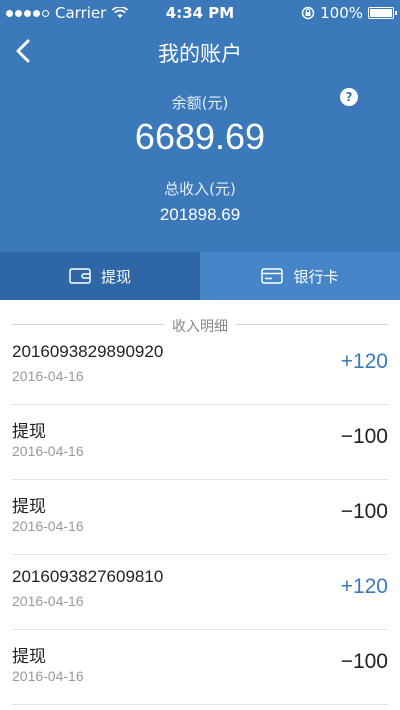 Image resolution: width=400 pixels, height=710 pixels. I want to click on balance-value: 6689.69, so click(200, 136).